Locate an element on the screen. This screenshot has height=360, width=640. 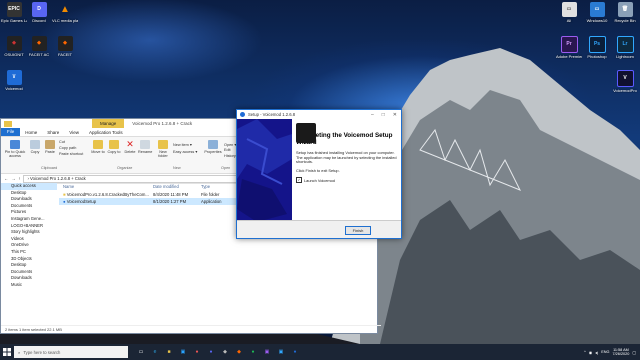
properties-button: Properties is located at coordinates (213, 147).